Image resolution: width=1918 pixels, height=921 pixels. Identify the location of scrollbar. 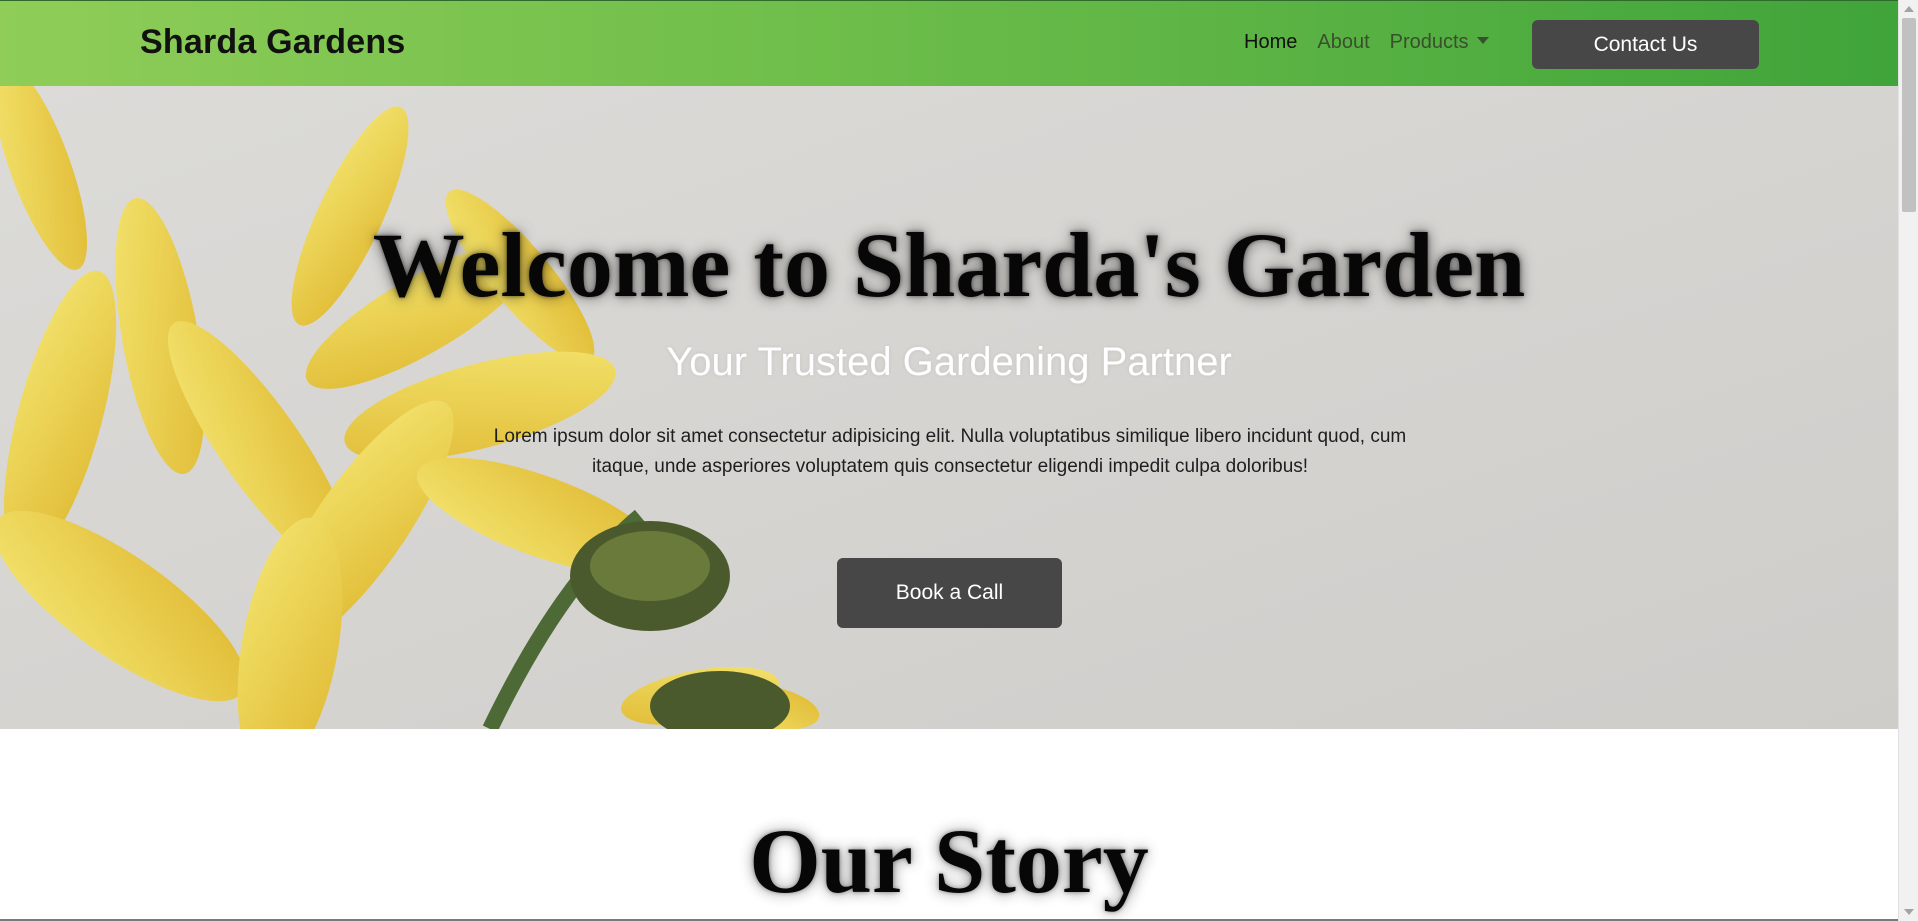
(1908, 460).